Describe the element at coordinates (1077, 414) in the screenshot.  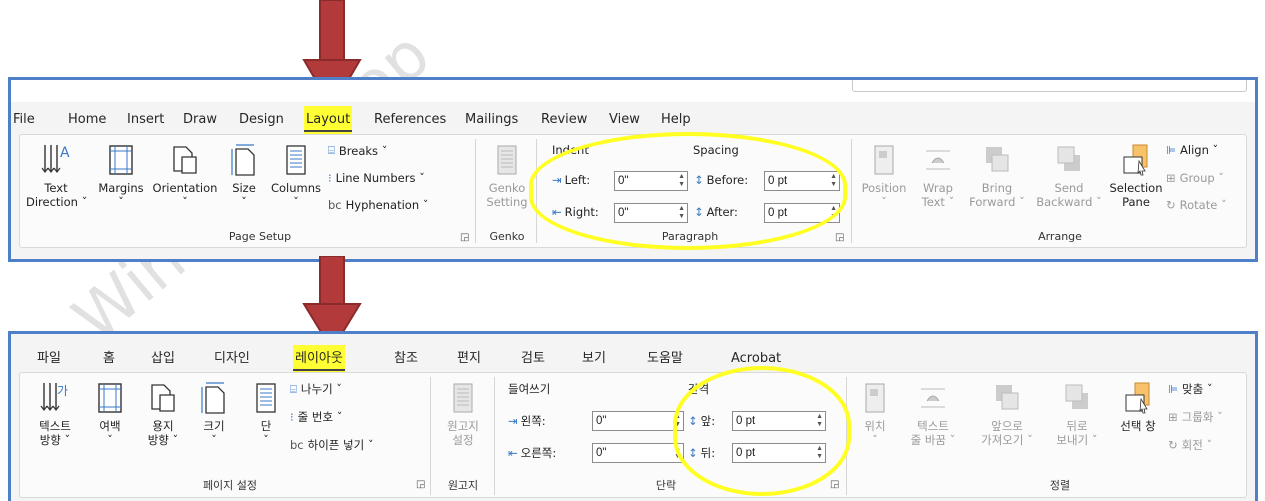
I see `send-backward-button: 뒤로 보내기 ˇ` at that location.